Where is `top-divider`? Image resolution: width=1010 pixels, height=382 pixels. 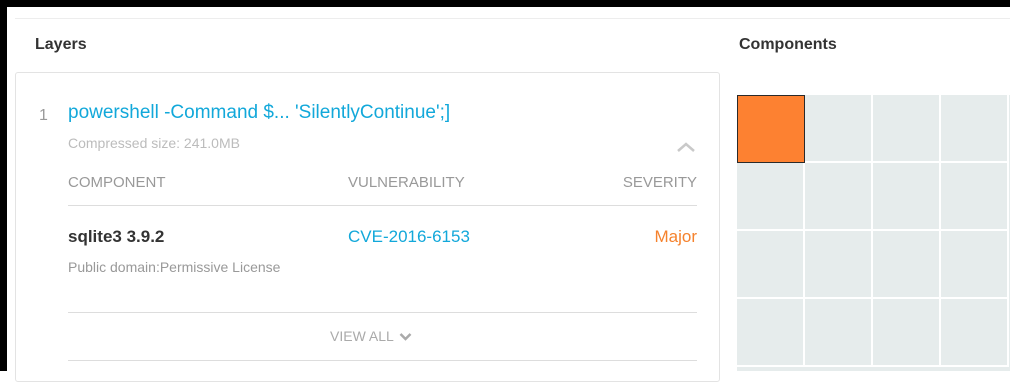 top-divider is located at coordinates (512, 18).